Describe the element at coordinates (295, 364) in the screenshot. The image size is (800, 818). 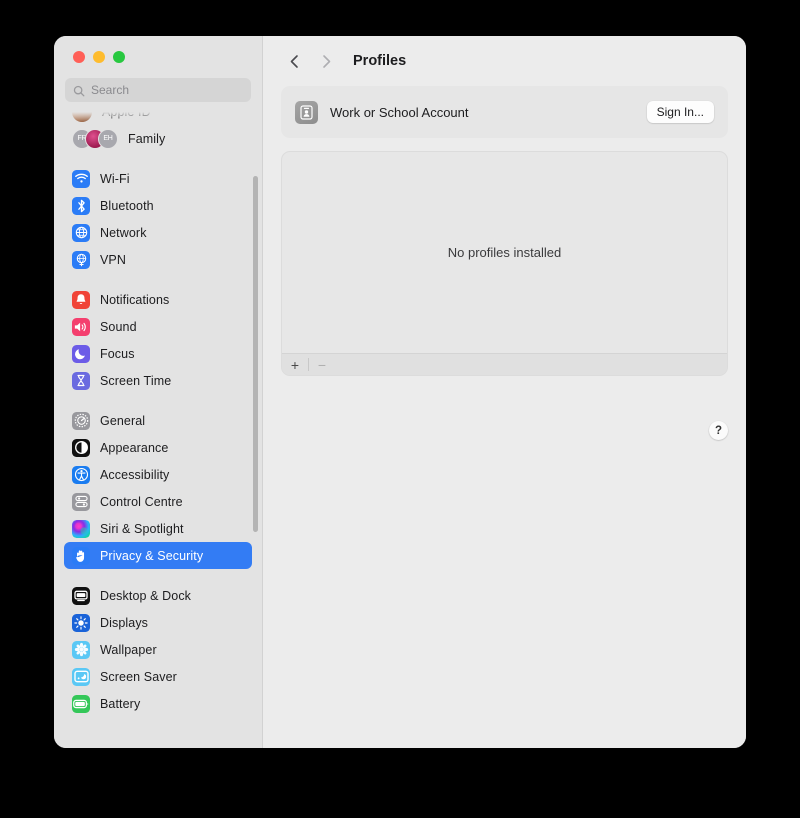
I see `add-profile-button: +` at that location.